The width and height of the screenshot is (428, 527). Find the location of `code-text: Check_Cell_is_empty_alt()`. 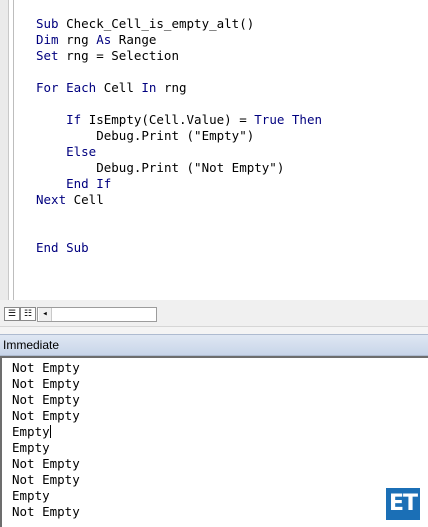

code-text: Check_Cell_is_empty_alt() is located at coordinates (156, 23).